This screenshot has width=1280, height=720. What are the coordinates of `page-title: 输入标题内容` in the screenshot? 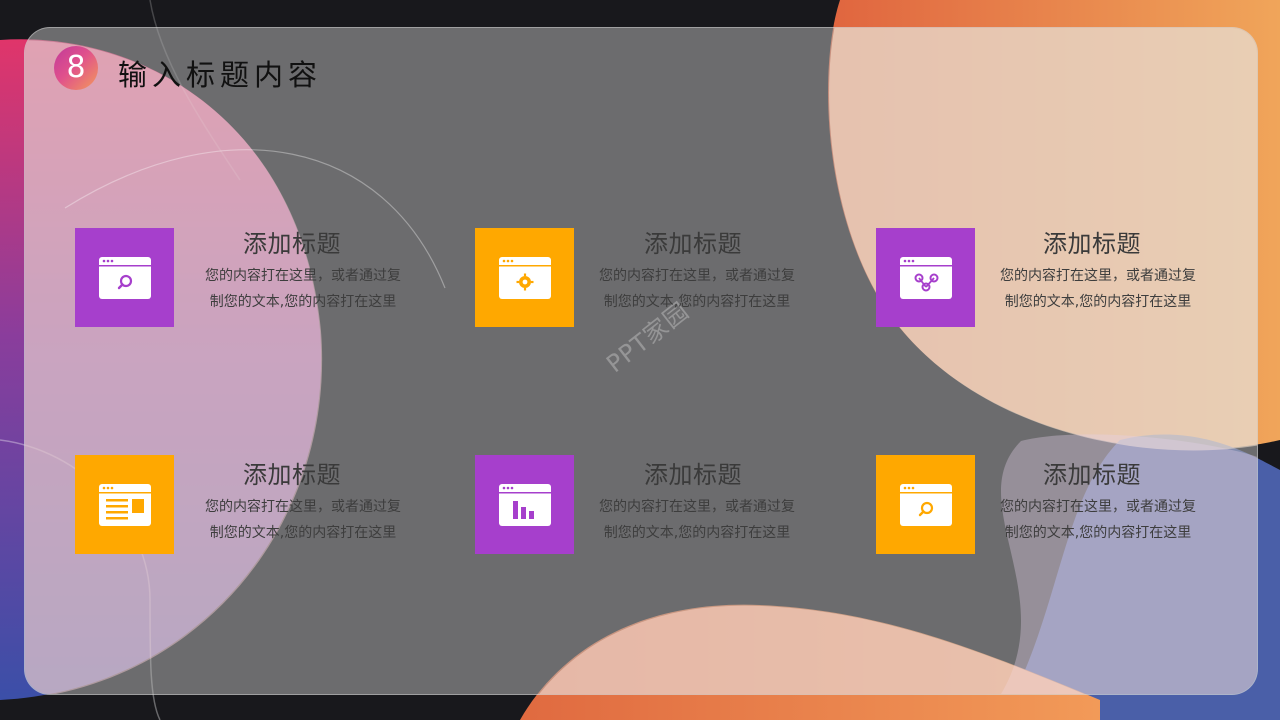 It's located at (220, 75).